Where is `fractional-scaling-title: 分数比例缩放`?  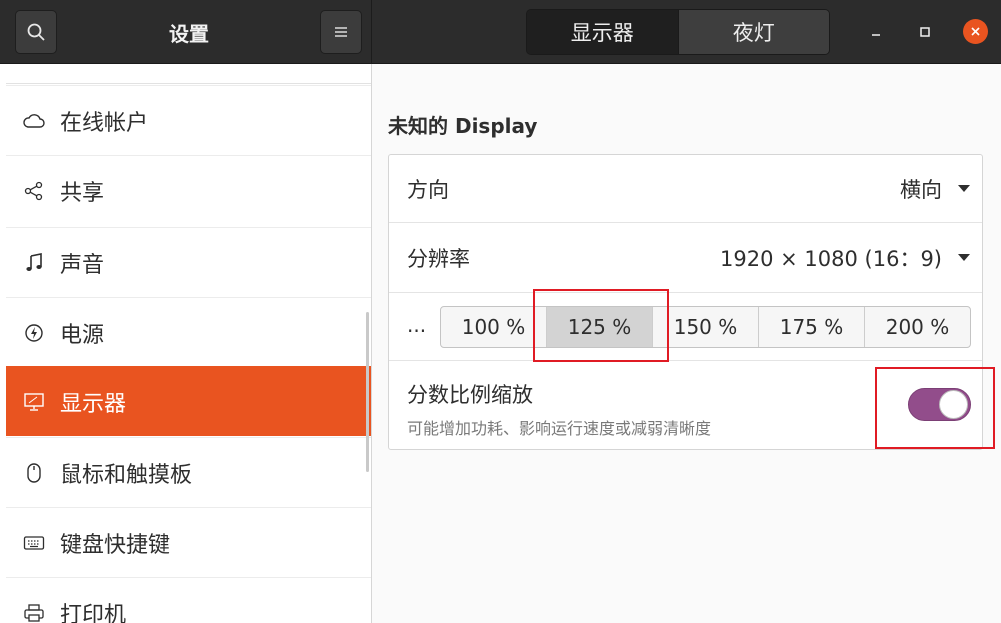 fractional-scaling-title: 分数比例缩放 is located at coordinates (470, 395).